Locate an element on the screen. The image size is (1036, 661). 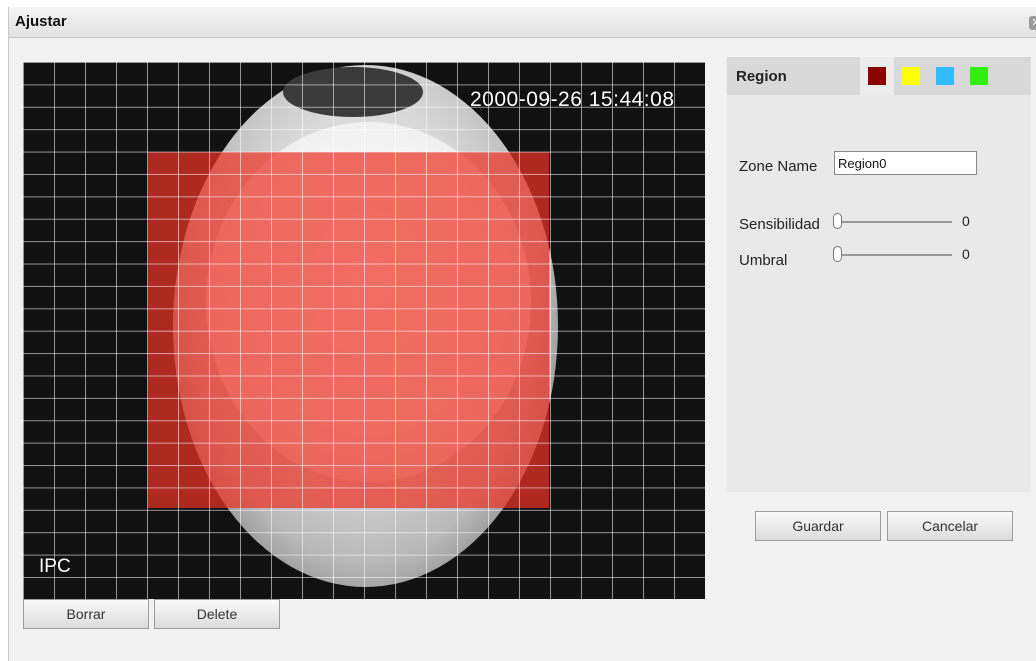
color-option-yellow is located at coordinates (911, 76).